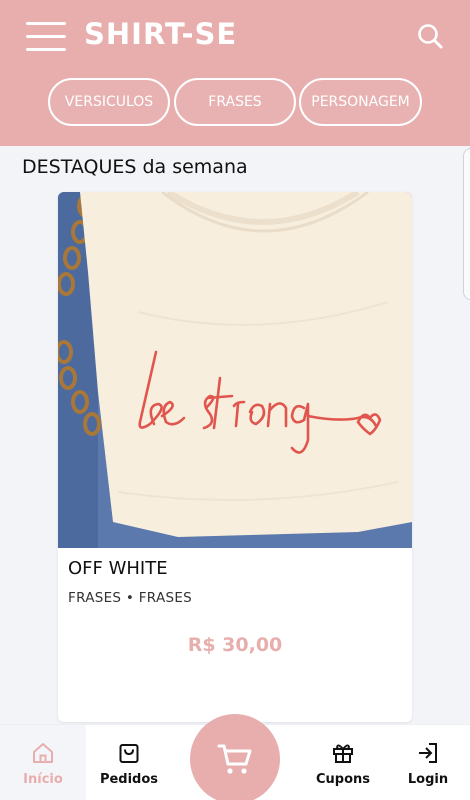 The width and height of the screenshot is (470, 800). I want to click on cart-button, so click(235, 757).